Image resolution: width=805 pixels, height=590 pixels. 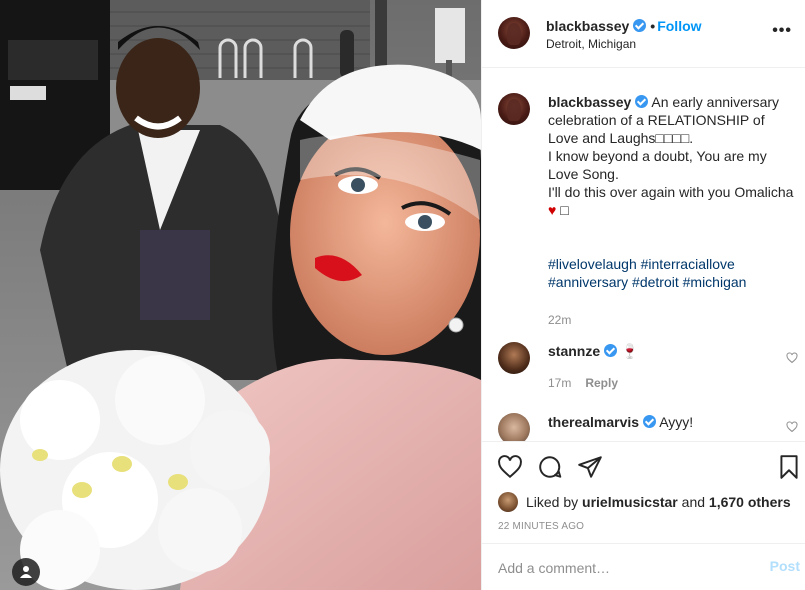 I want to click on caption-trailing-glyph: □, so click(x=564, y=210).